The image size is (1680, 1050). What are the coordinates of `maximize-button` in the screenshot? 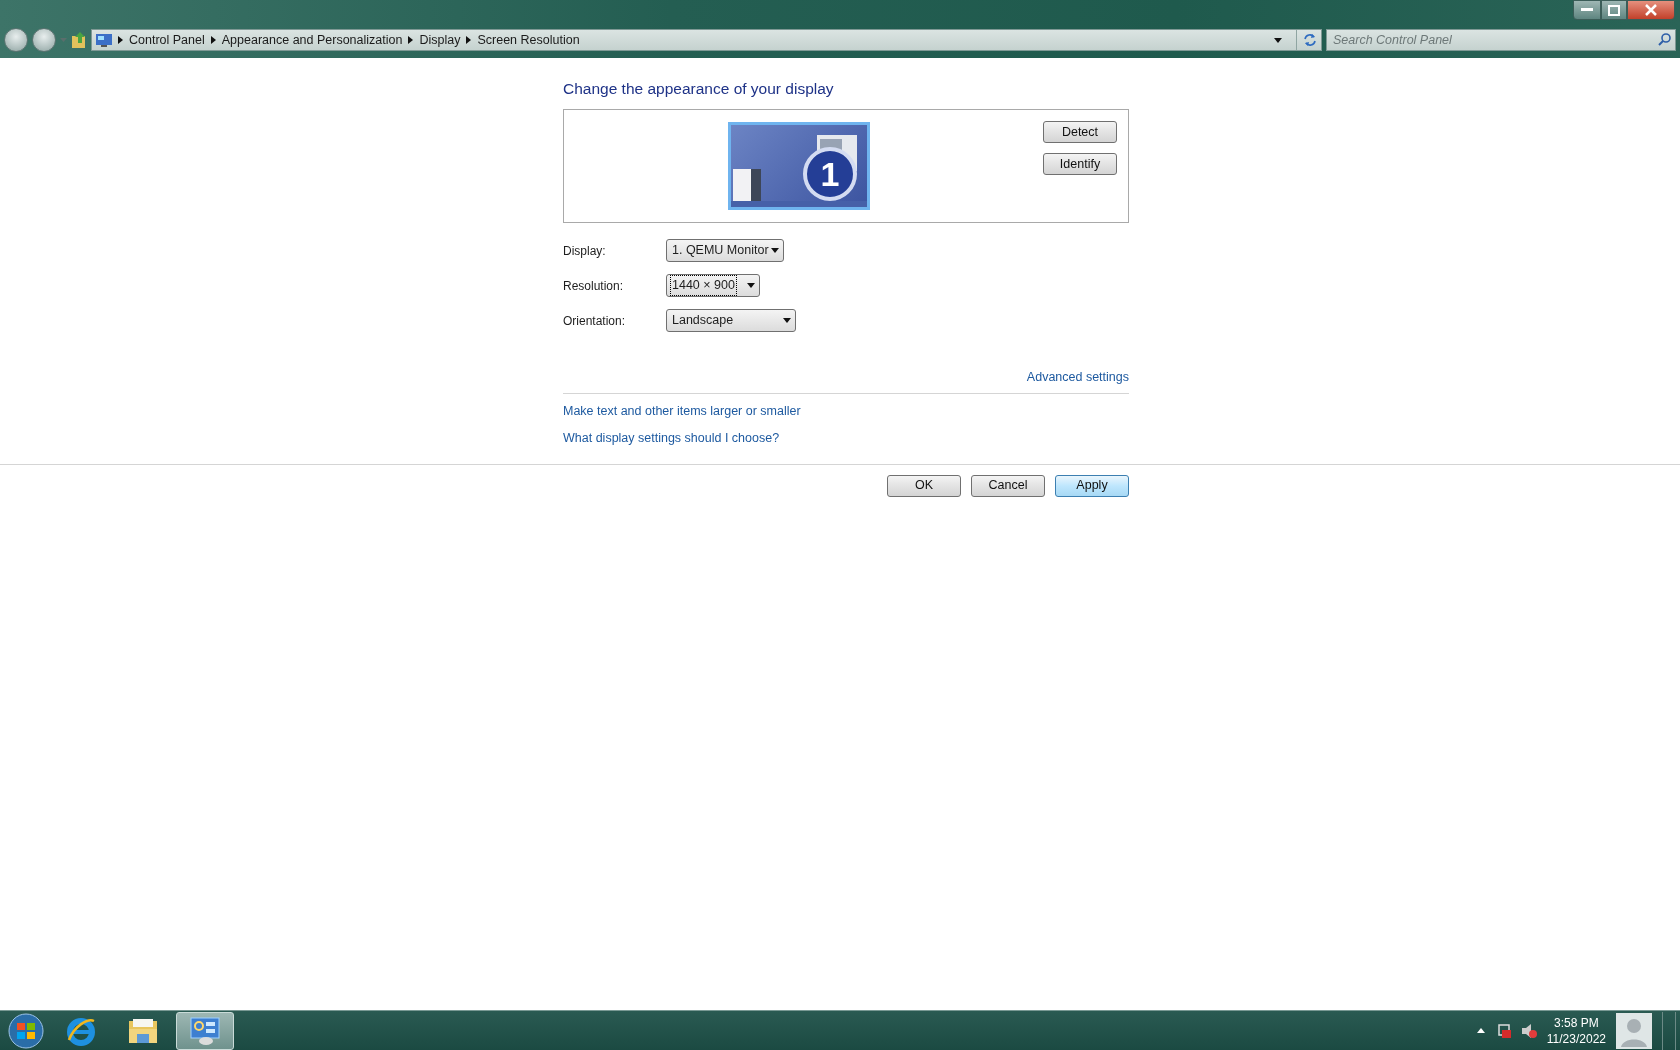 It's located at (1614, 10).